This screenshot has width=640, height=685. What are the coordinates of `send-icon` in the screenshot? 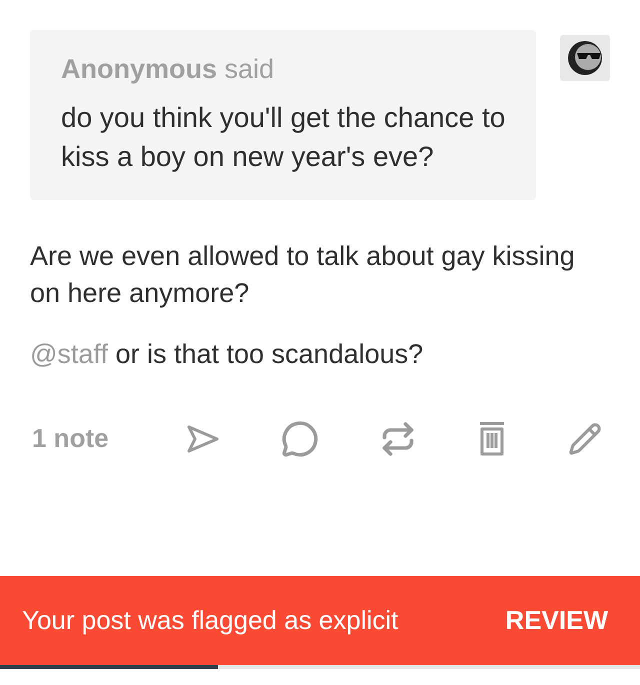 It's located at (203, 439).